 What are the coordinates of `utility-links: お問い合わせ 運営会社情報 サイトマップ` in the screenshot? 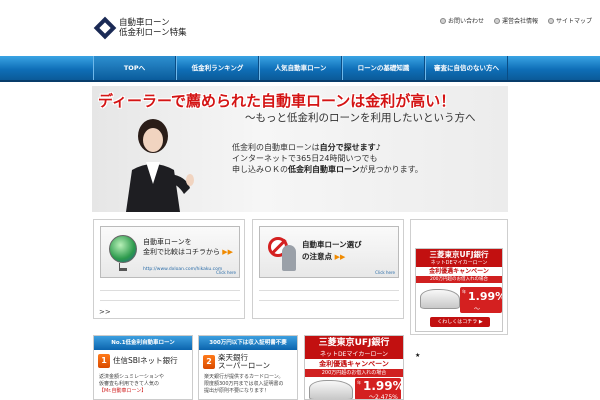 It's located at (515, 20).